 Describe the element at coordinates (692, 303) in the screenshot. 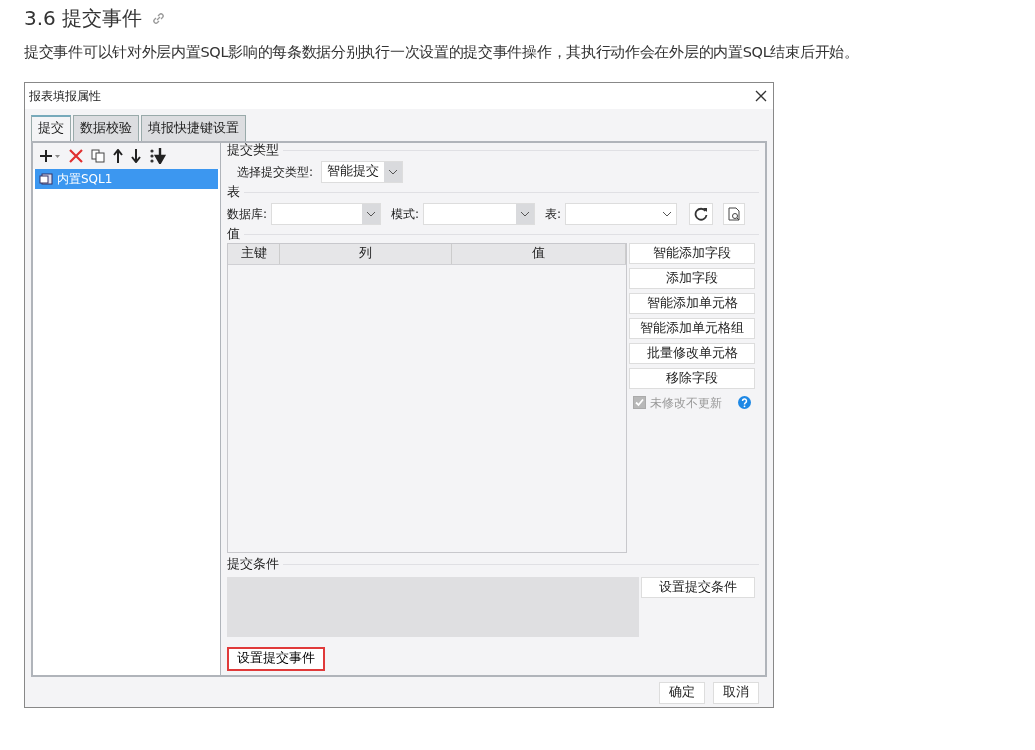

I see `side-button: 智能添加单元格` at that location.